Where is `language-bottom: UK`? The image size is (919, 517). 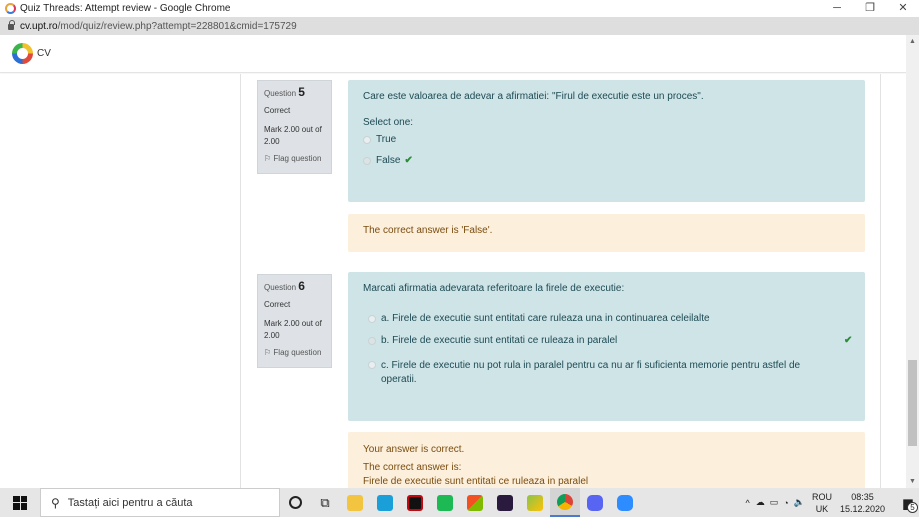 language-bottom: UK is located at coordinates (822, 508).